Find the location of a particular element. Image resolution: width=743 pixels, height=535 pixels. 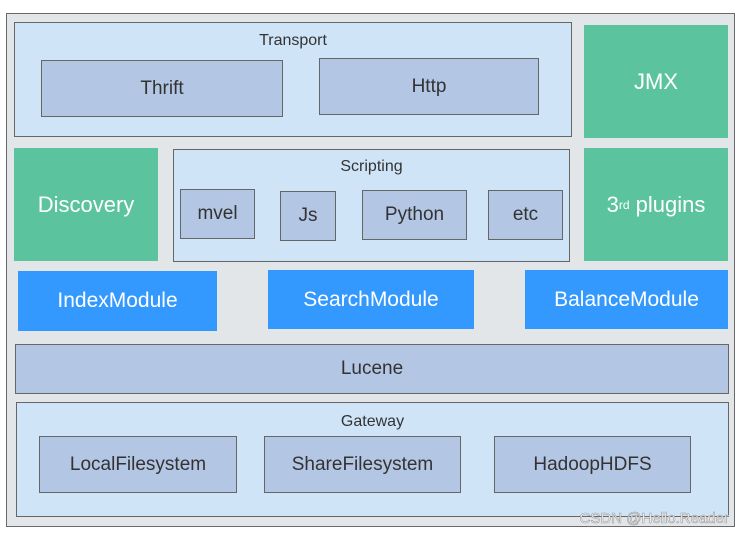

hadoop-hdfs-box: HadoopHDFS is located at coordinates (592, 464).